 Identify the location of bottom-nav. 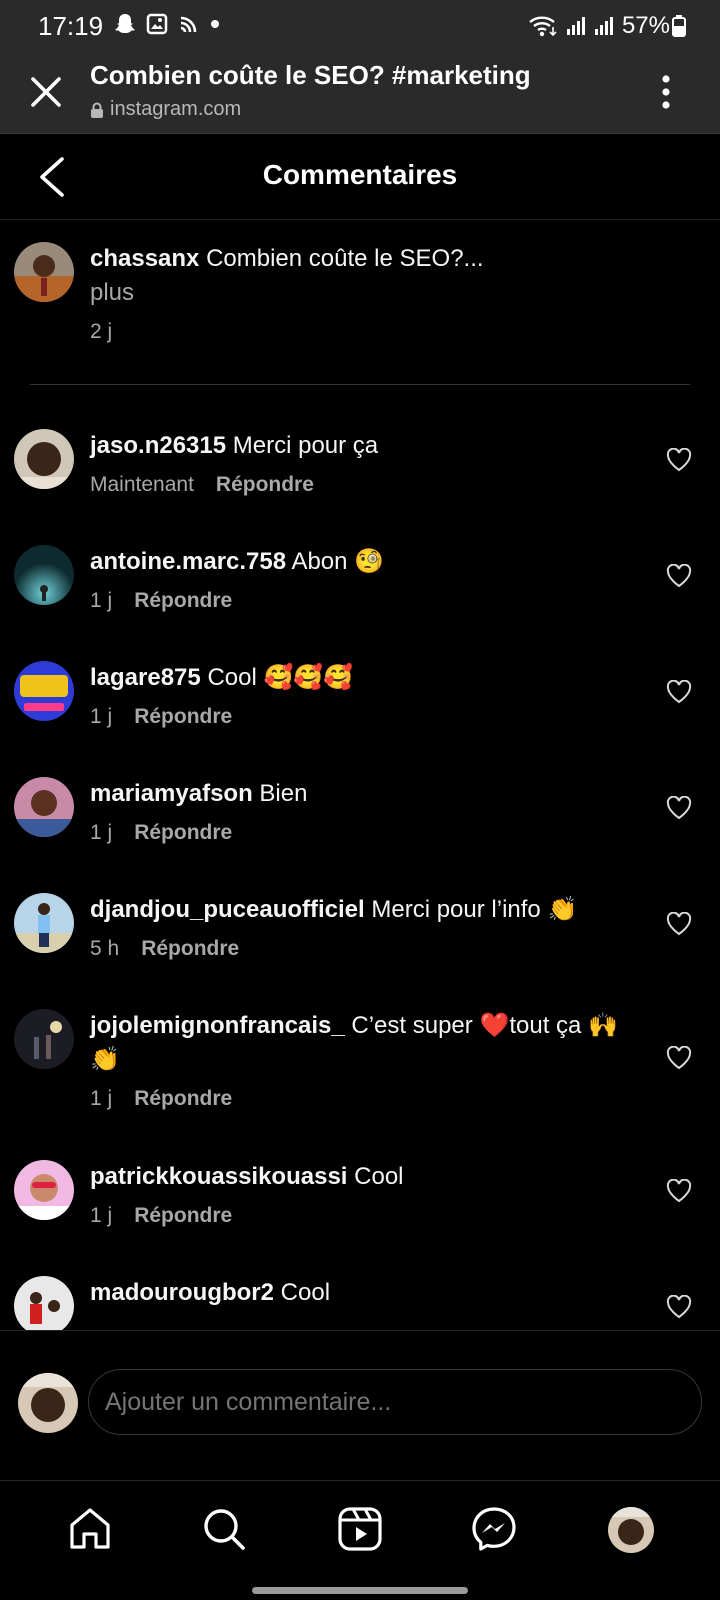
(360, 1540).